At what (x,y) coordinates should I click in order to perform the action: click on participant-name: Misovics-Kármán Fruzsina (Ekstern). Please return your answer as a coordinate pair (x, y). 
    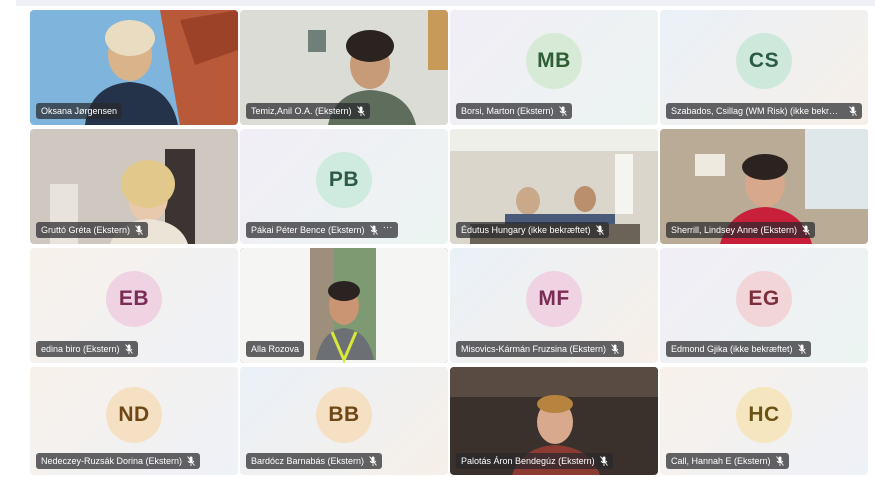
    Looking at the image, I should click on (534, 349).